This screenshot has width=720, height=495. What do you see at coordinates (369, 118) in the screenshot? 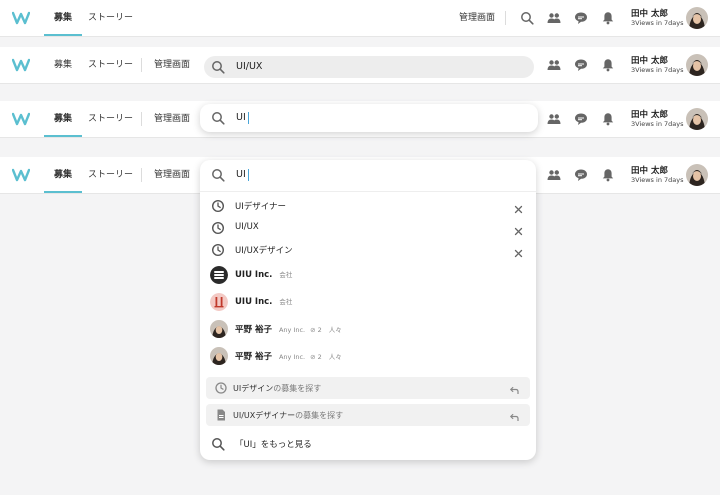
I see `search-field-focused: UI` at bounding box center [369, 118].